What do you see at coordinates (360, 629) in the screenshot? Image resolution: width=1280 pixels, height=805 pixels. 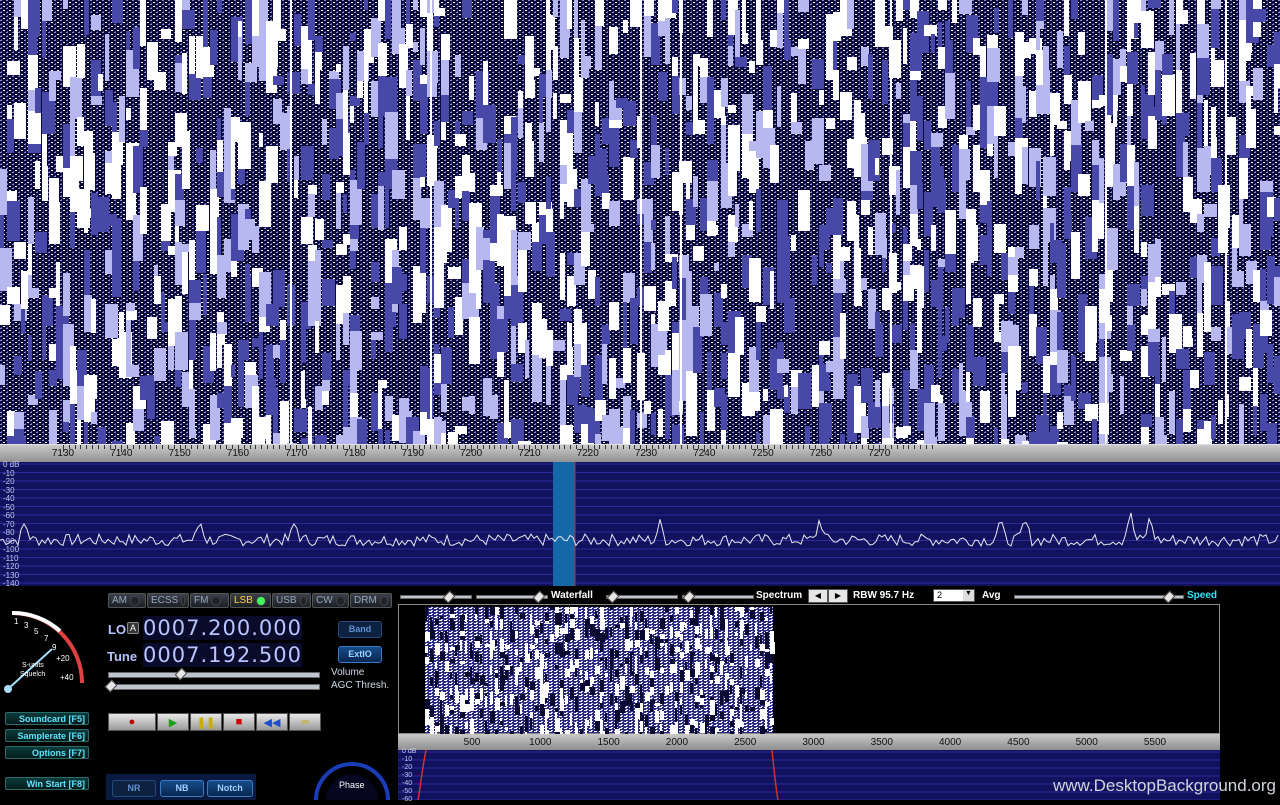 I see `band-button: Band` at bounding box center [360, 629].